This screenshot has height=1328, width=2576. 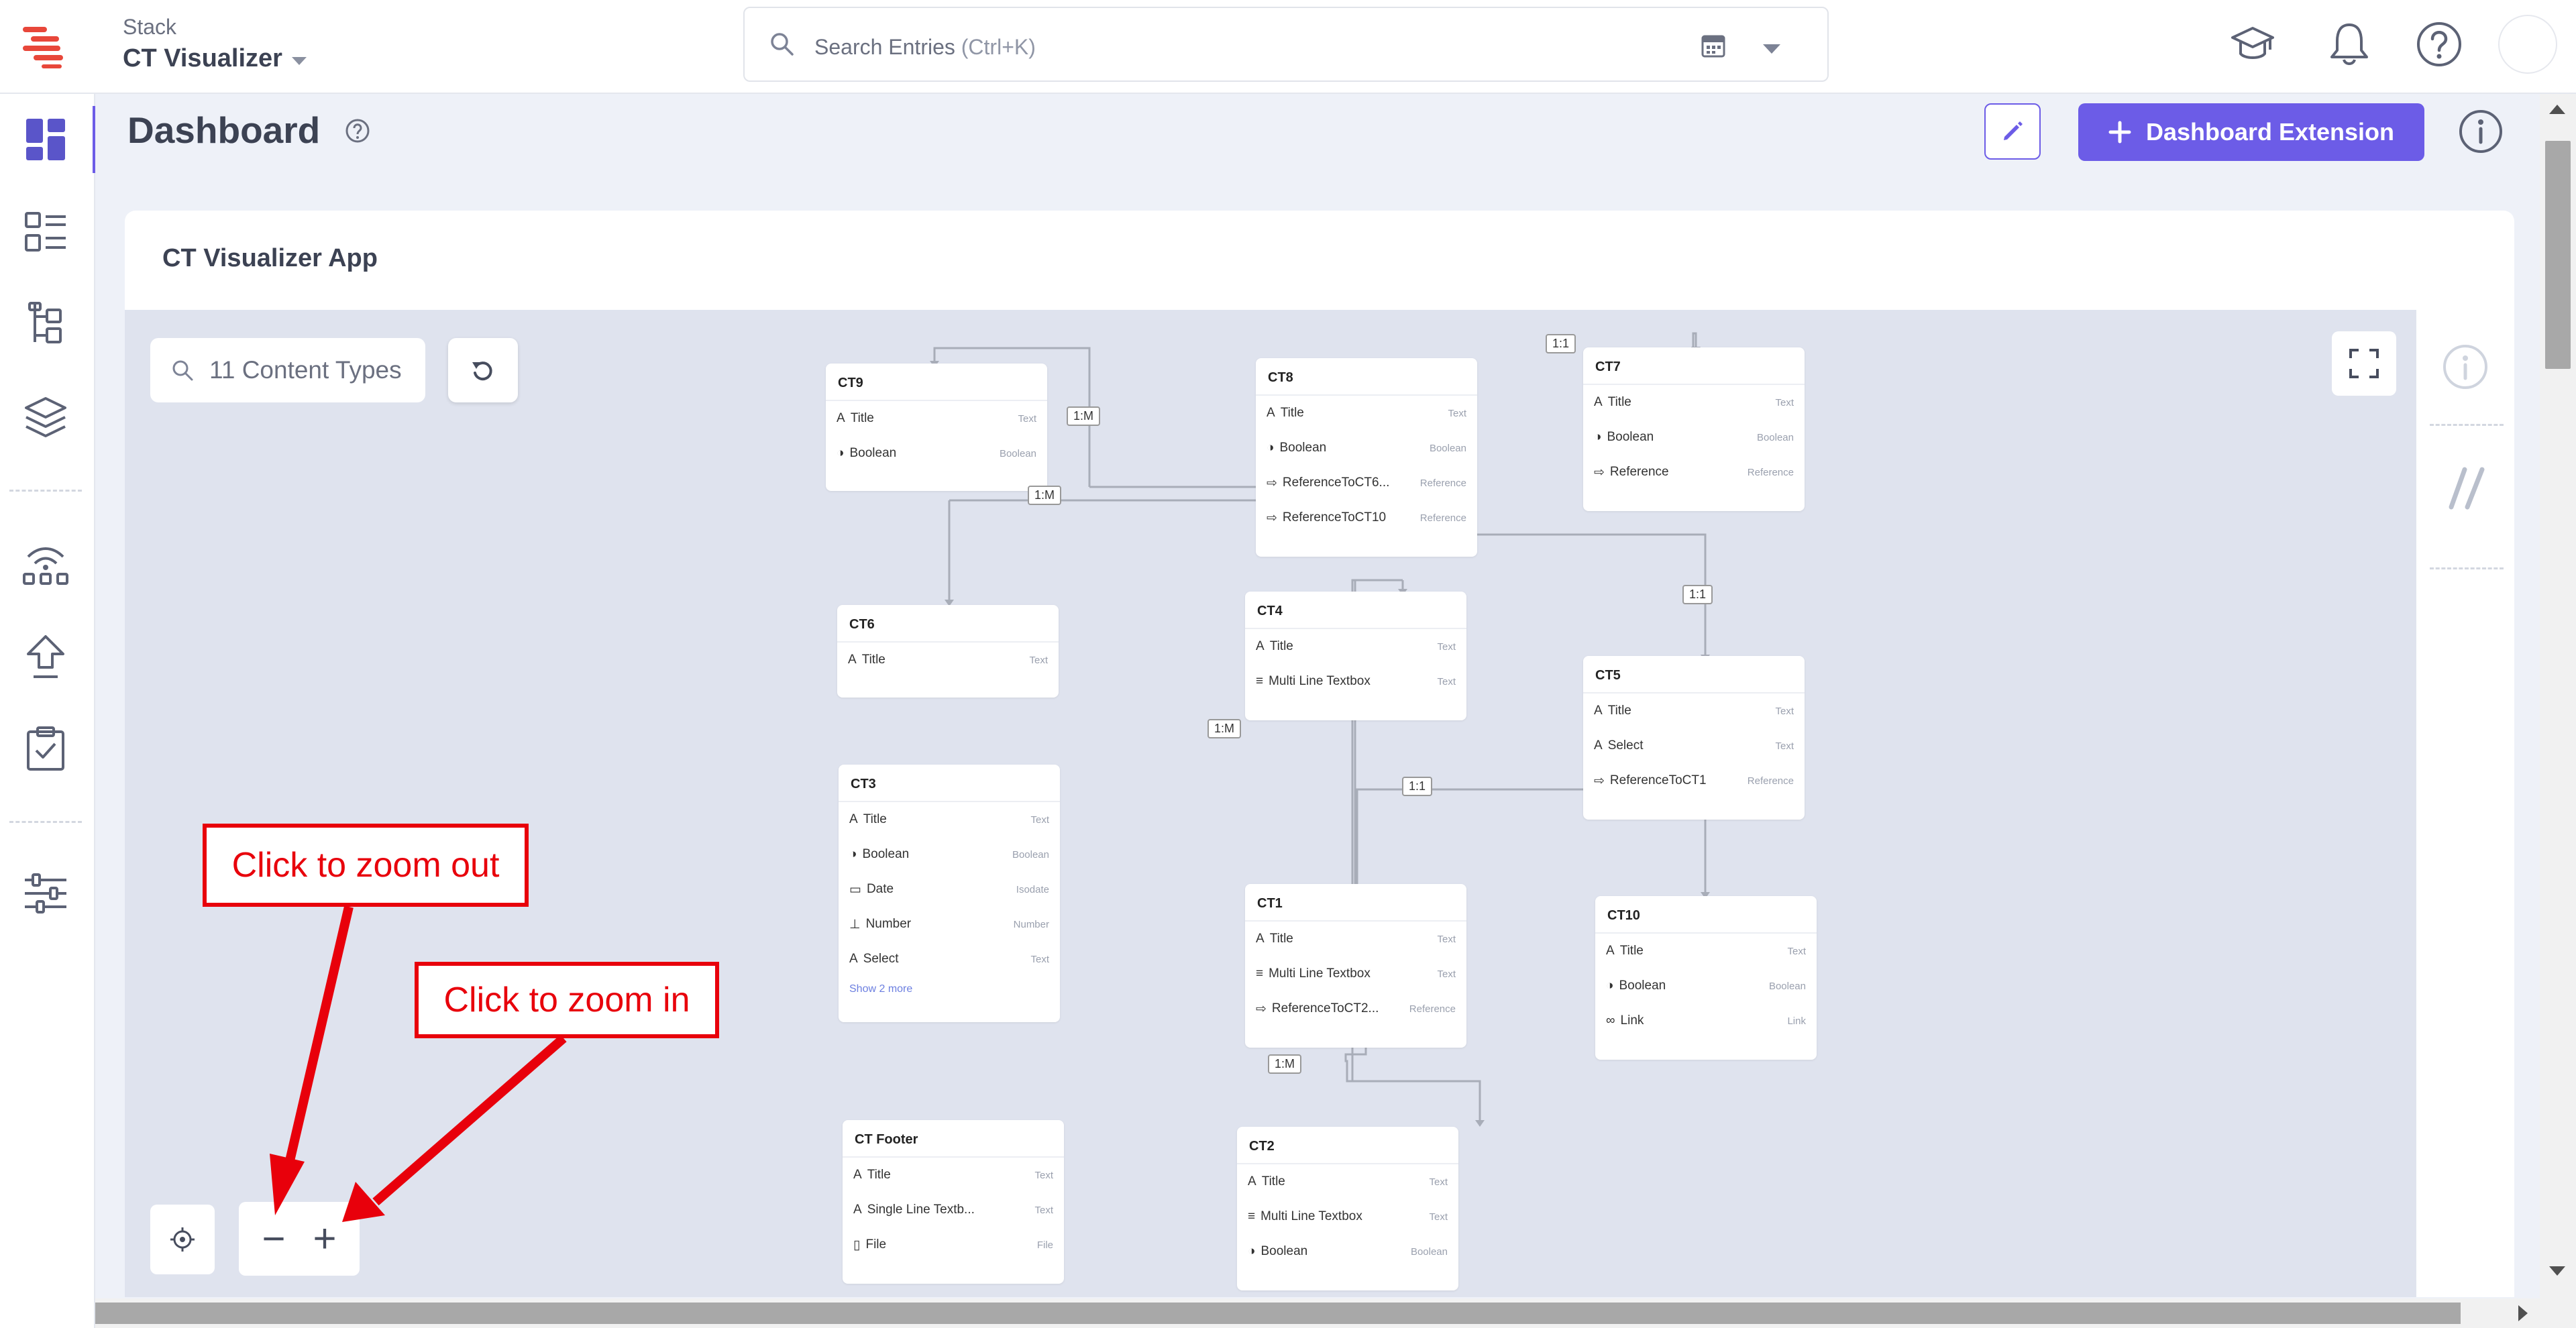 I want to click on stack-label: Stack, so click(x=150, y=27).